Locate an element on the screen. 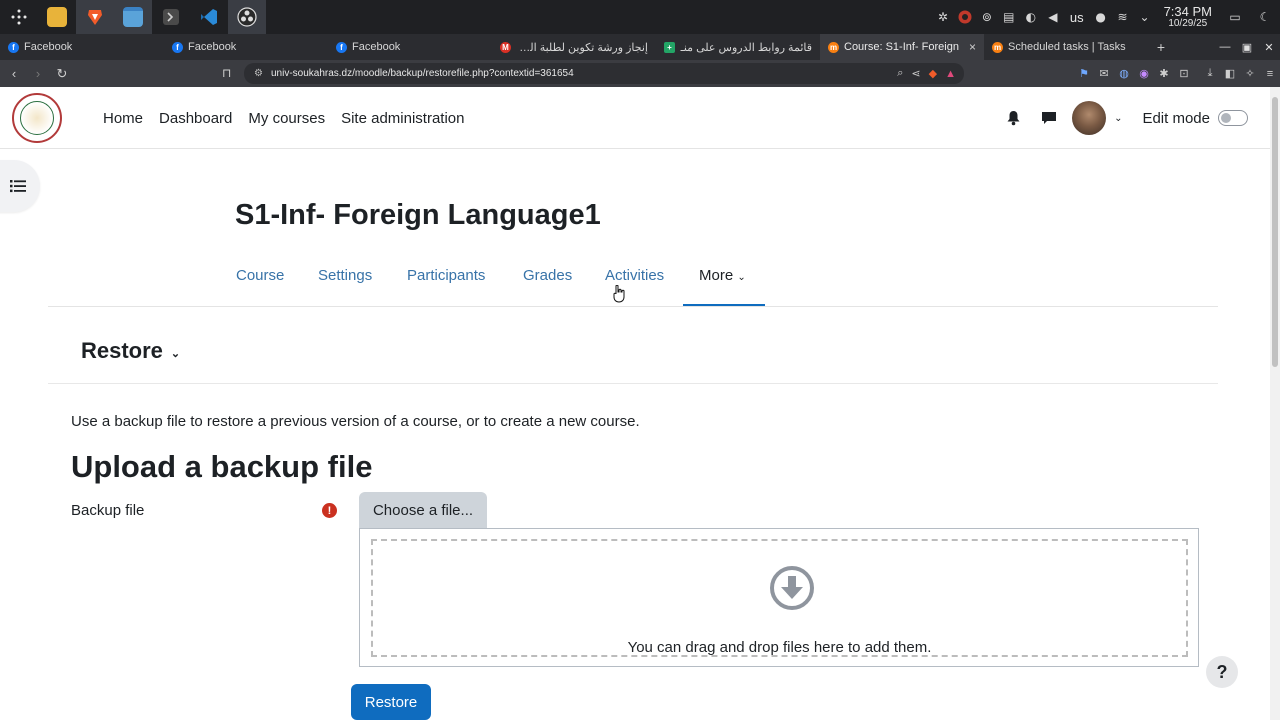 This screenshot has width=1280, height=720. scrollbar-thumb is located at coordinates (1275, 232).